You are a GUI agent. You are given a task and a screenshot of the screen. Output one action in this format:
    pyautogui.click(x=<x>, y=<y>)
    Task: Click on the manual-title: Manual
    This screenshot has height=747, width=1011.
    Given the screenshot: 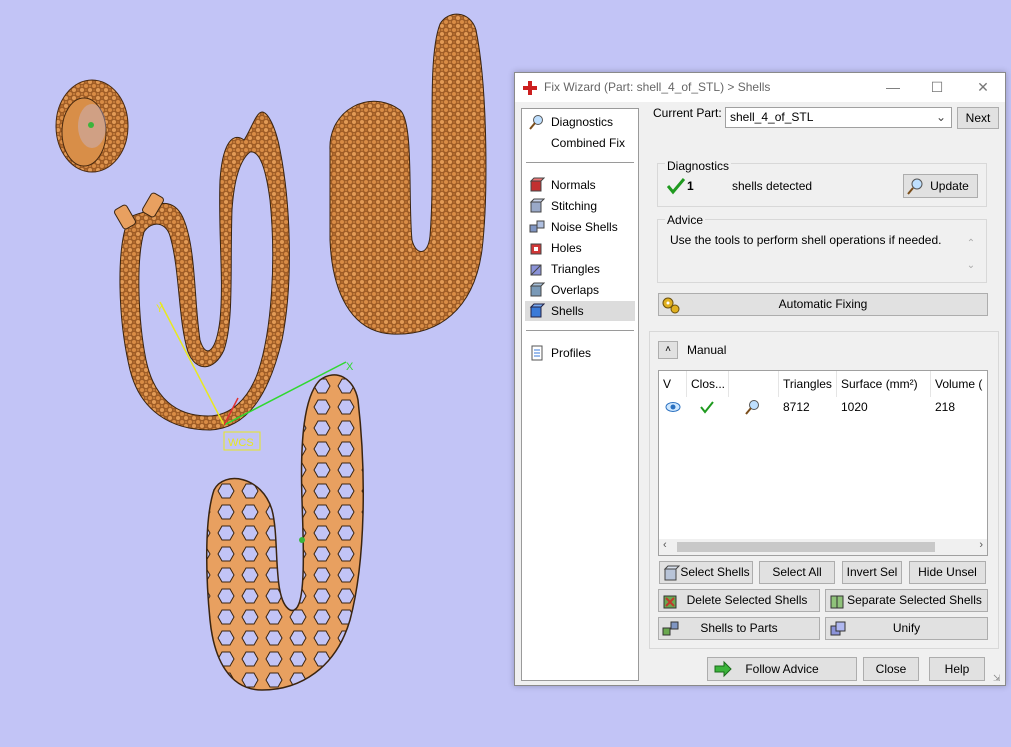 What is the action you would take?
    pyautogui.click(x=707, y=350)
    